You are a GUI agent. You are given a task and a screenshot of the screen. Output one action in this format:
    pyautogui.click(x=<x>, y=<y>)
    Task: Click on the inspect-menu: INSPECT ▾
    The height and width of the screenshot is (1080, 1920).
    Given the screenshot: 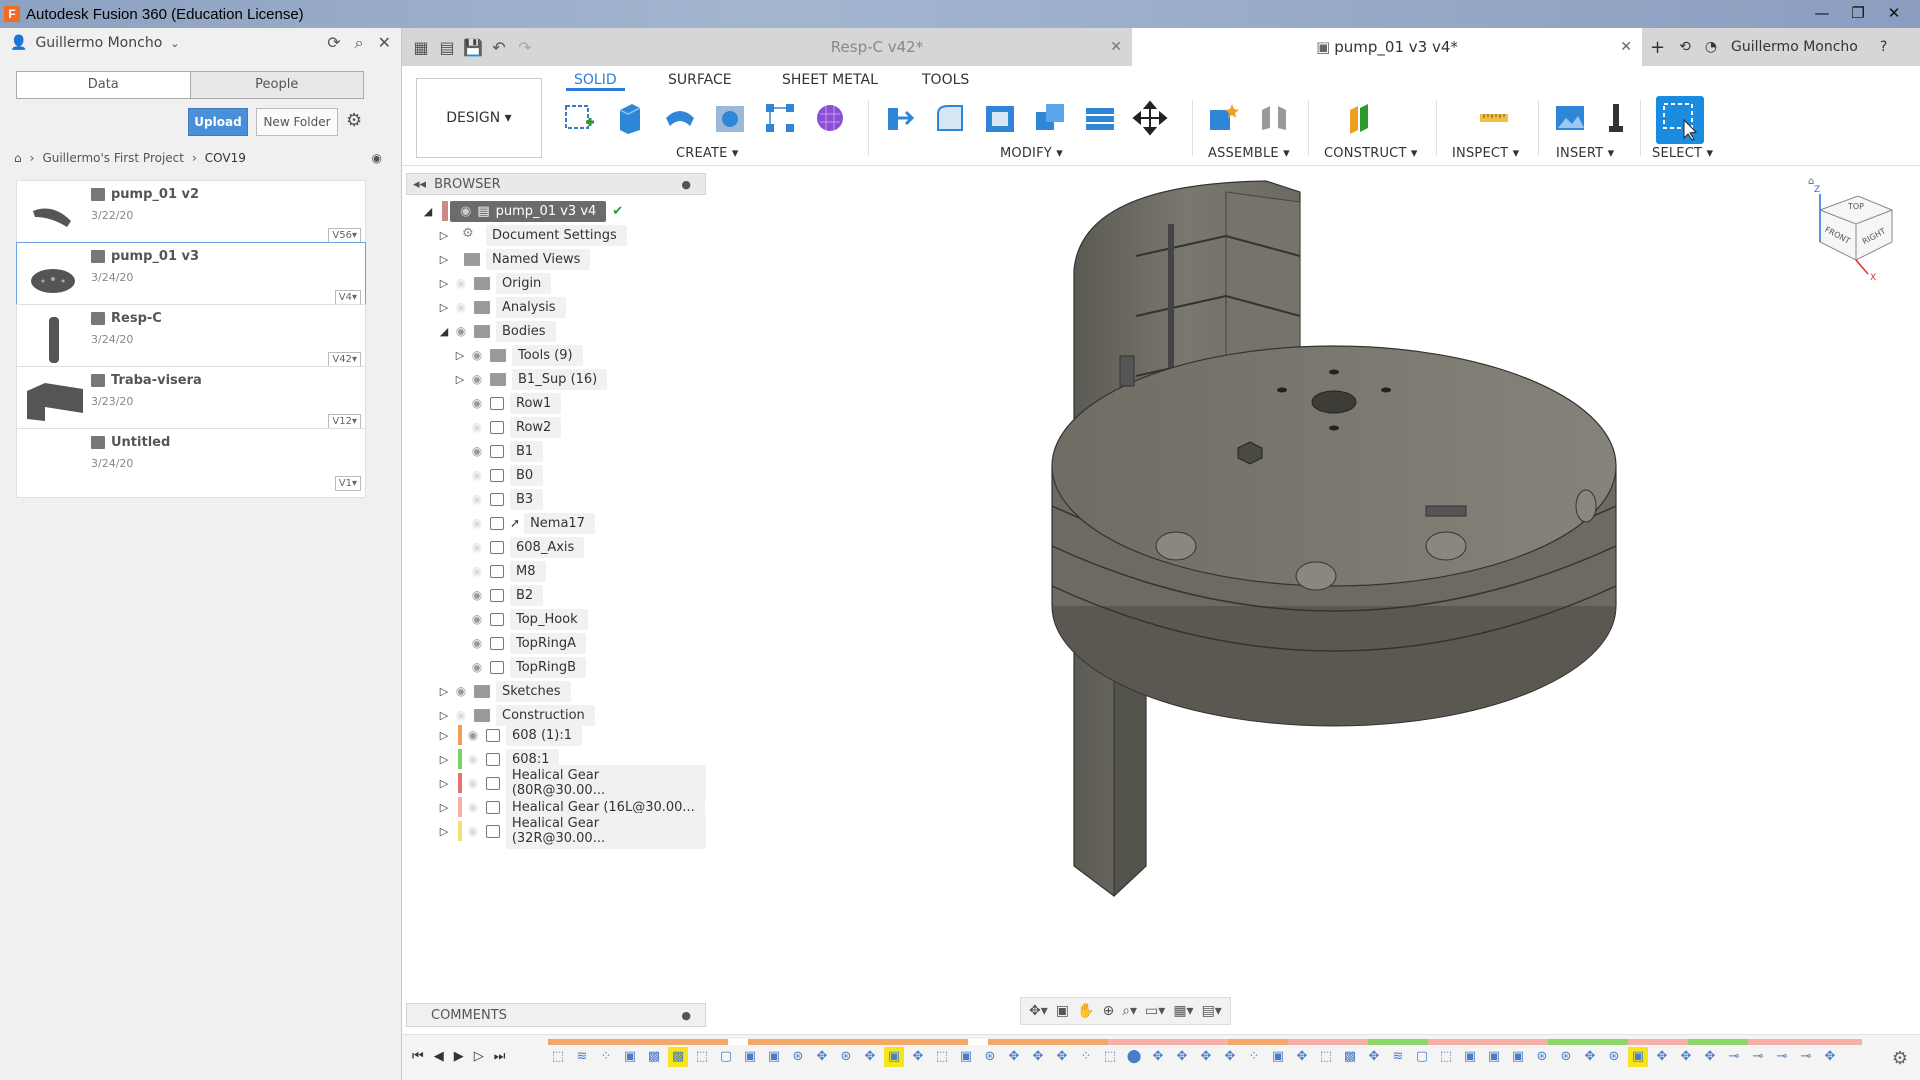 What is the action you would take?
    pyautogui.click(x=1485, y=153)
    